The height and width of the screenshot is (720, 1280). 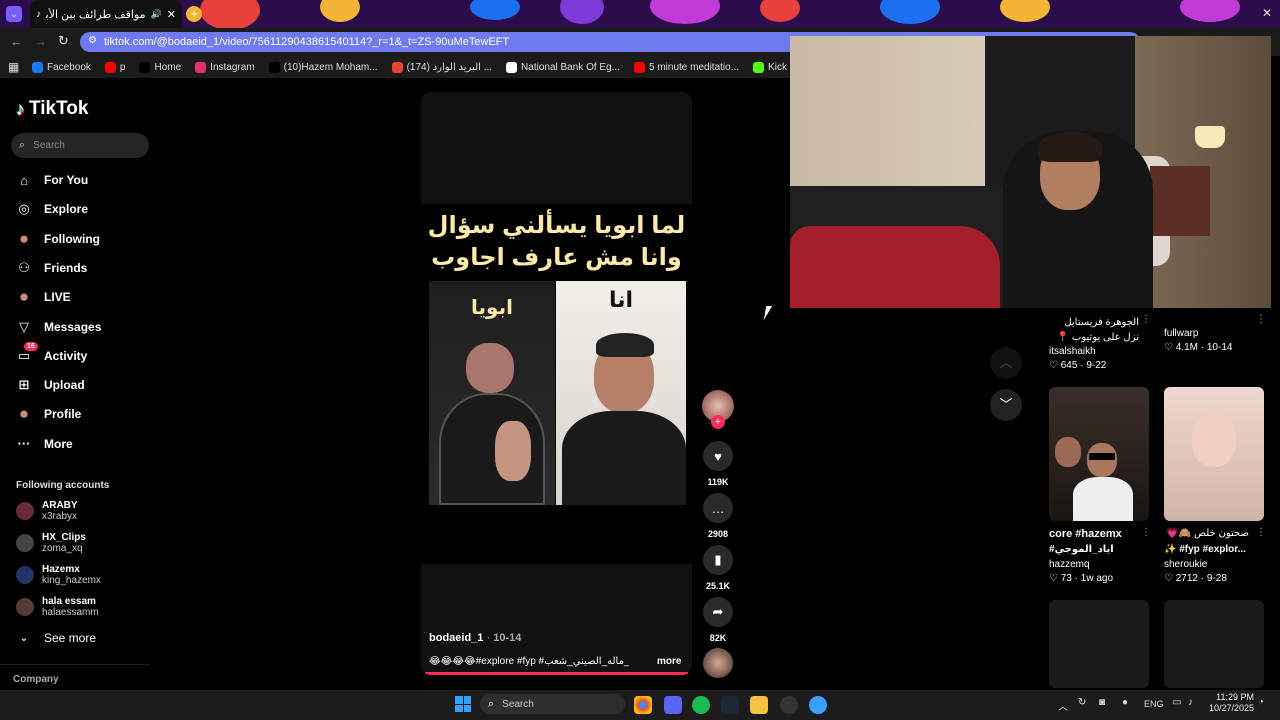 What do you see at coordinates (171, 14) in the screenshot?
I see `close-tab-icon: ✕` at bounding box center [171, 14].